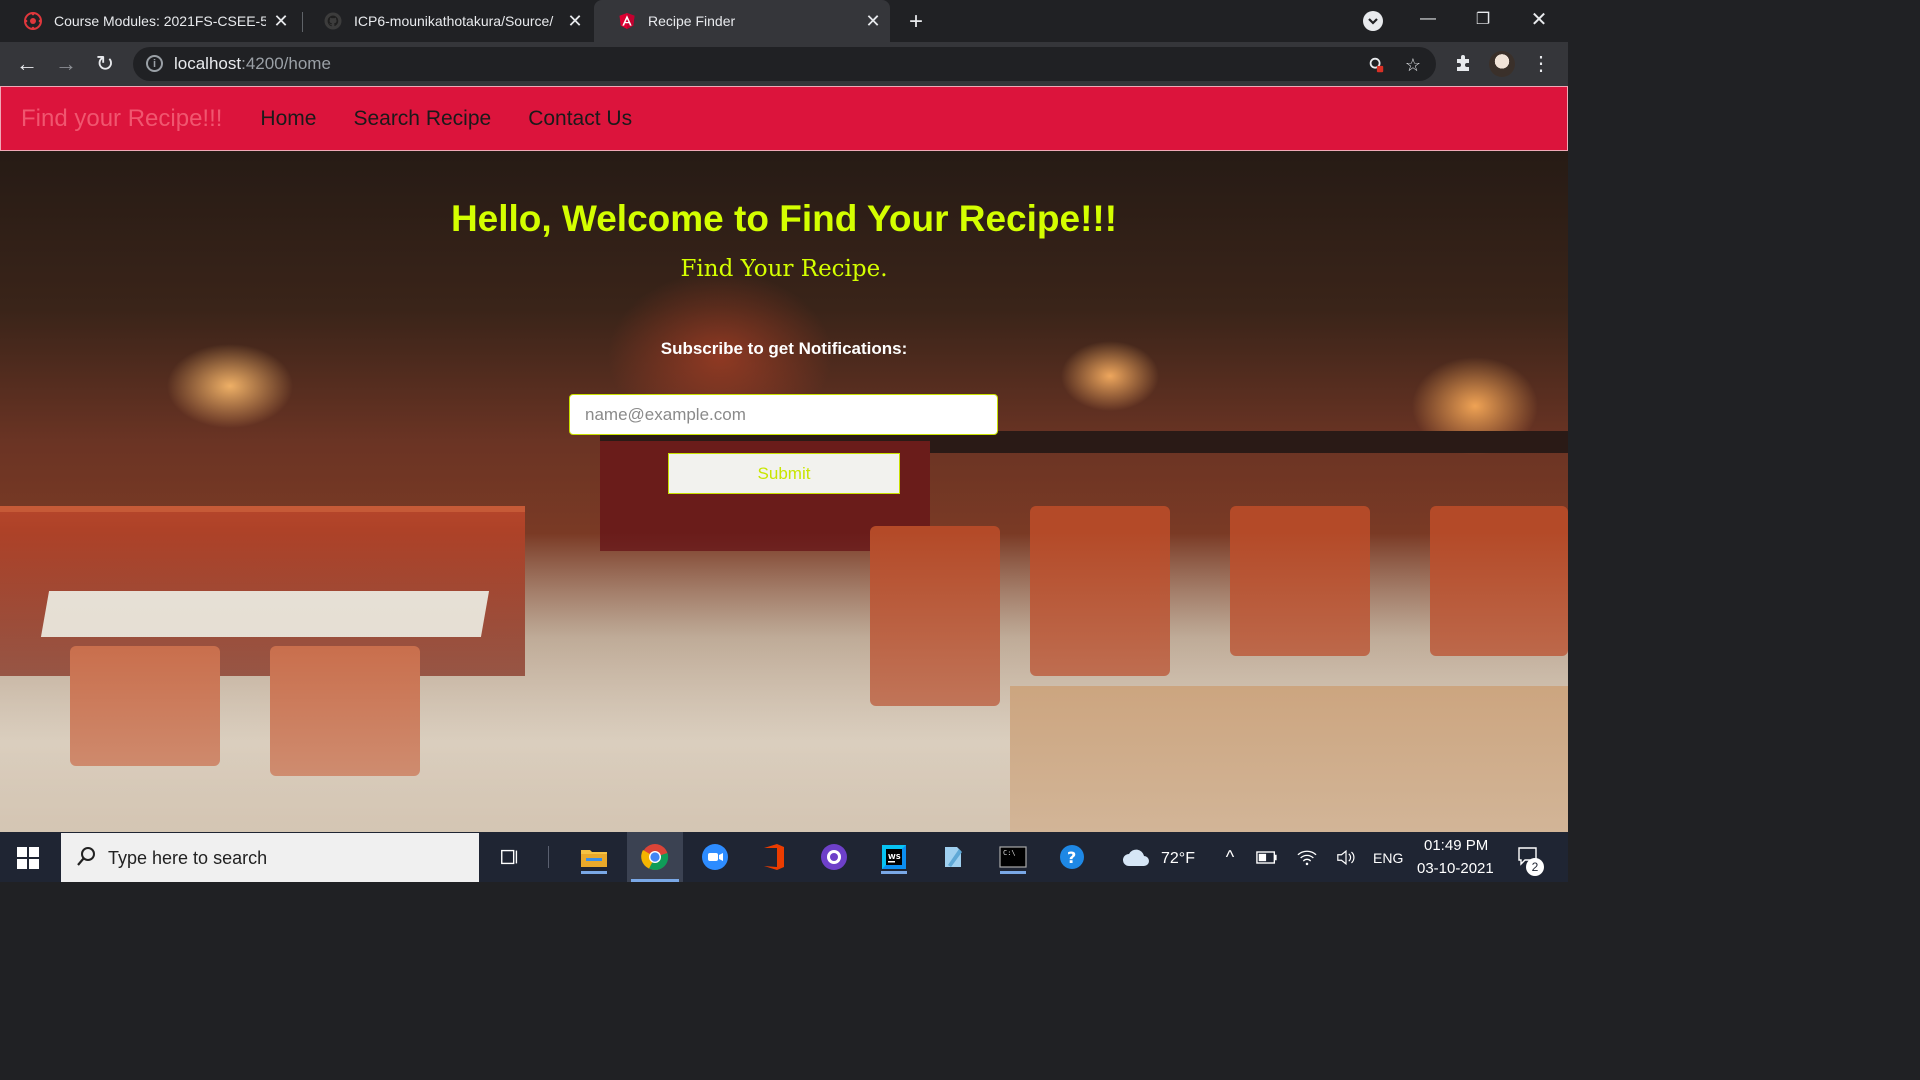 This screenshot has height=1080, width=1920. Describe the element at coordinates (1307, 857) in the screenshot. I see `wifi-icon` at that location.